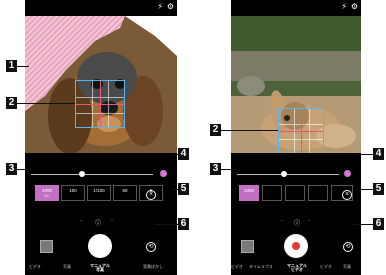  I want to click on iso-chip: 4000 ISO, so click(47, 193).